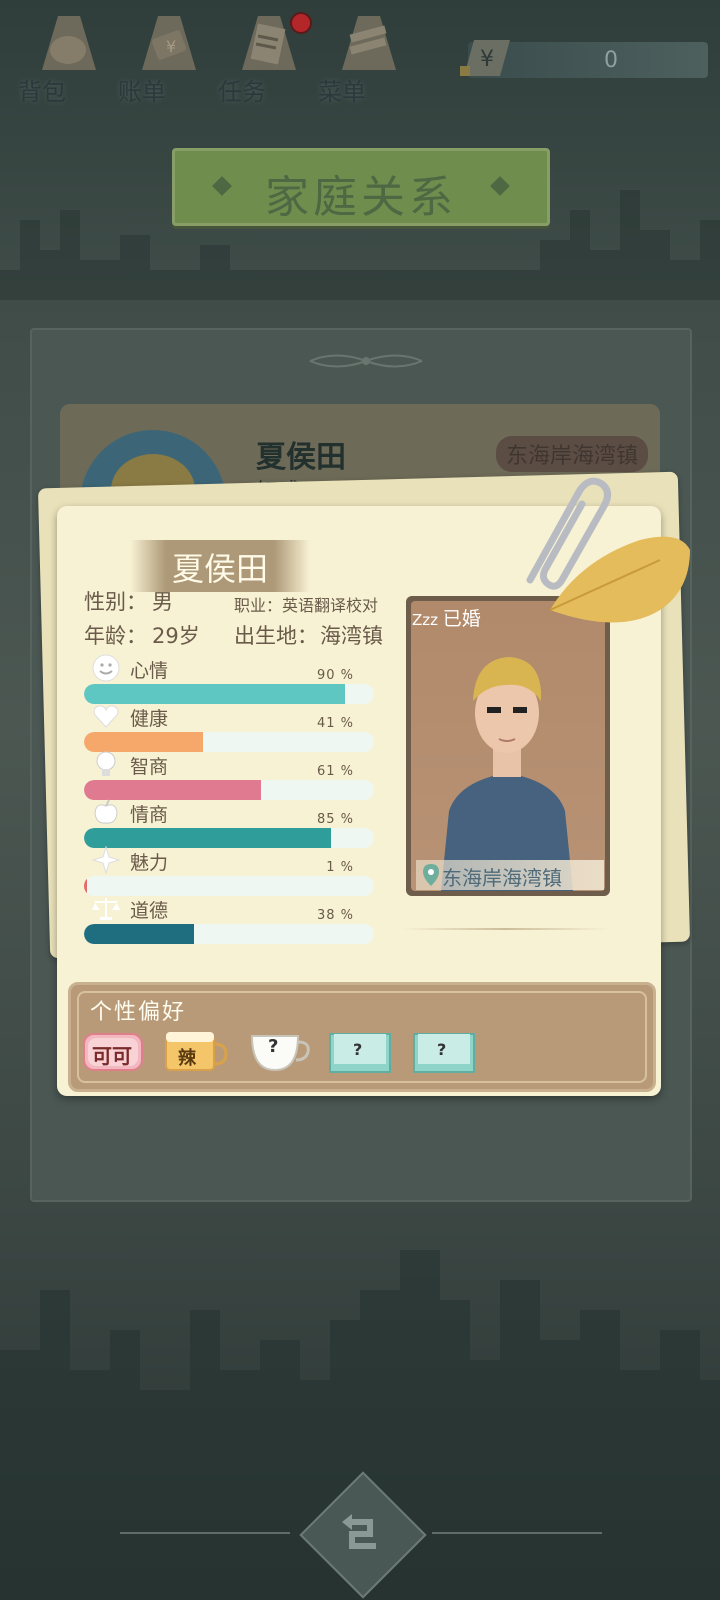  What do you see at coordinates (106, 716) in the screenshot?
I see `heart-icon` at bounding box center [106, 716].